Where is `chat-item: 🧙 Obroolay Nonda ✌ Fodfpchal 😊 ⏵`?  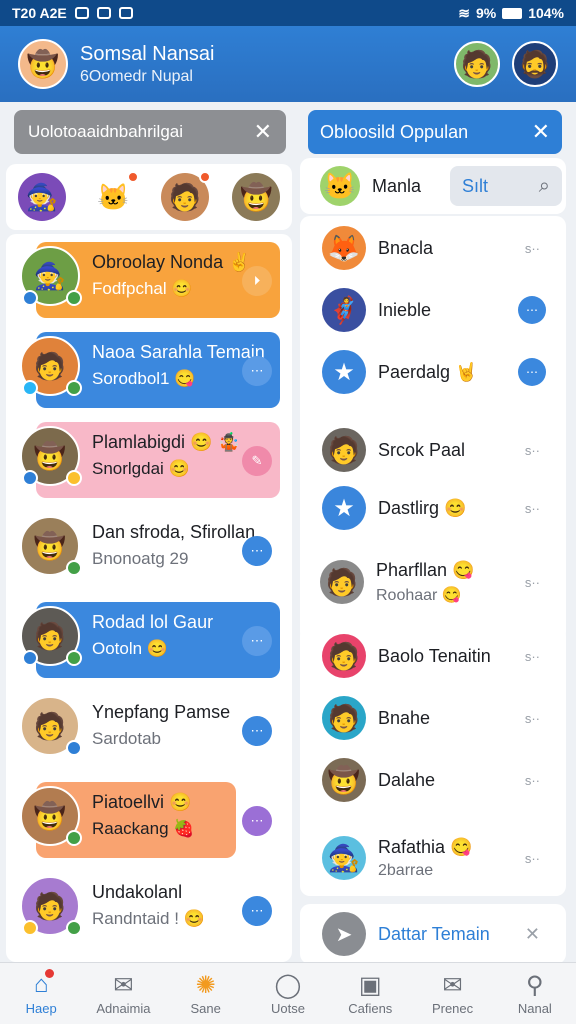
chat-item: 🧙 Obroolay Nonda ✌ Fodfpchal 😊 ⏵ is located at coordinates (149, 278).